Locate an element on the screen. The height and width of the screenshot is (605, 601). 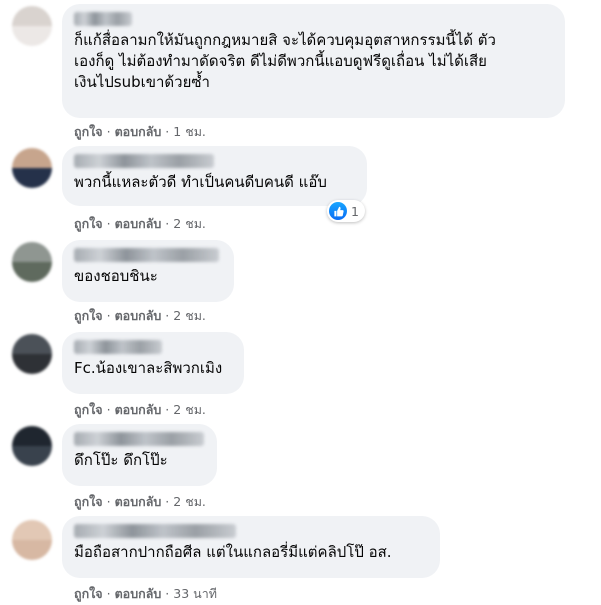
comment-text: Fc.น้องเขาละสิพวกเมิง is located at coordinates (148, 368).